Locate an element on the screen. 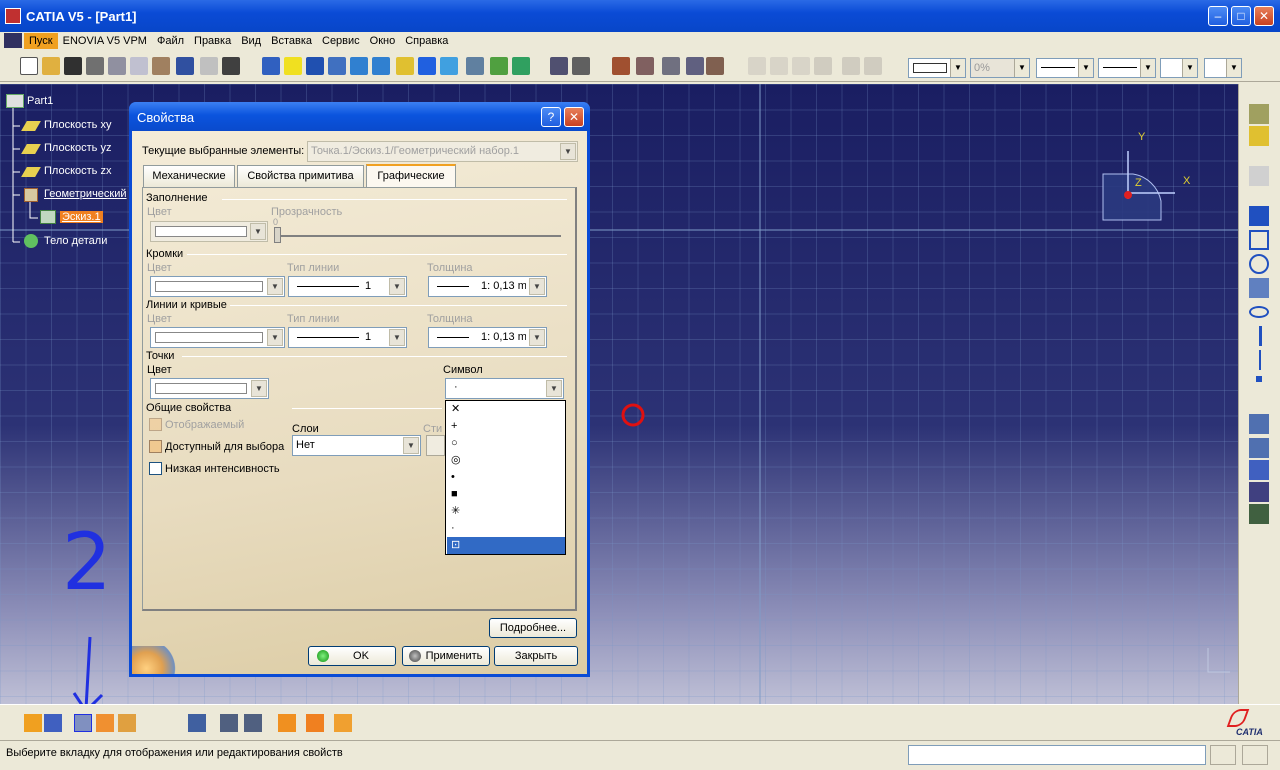 The height and width of the screenshot is (770, 1280). menu-enovia: ENOVIA V5 VPM is located at coordinates (105, 41).